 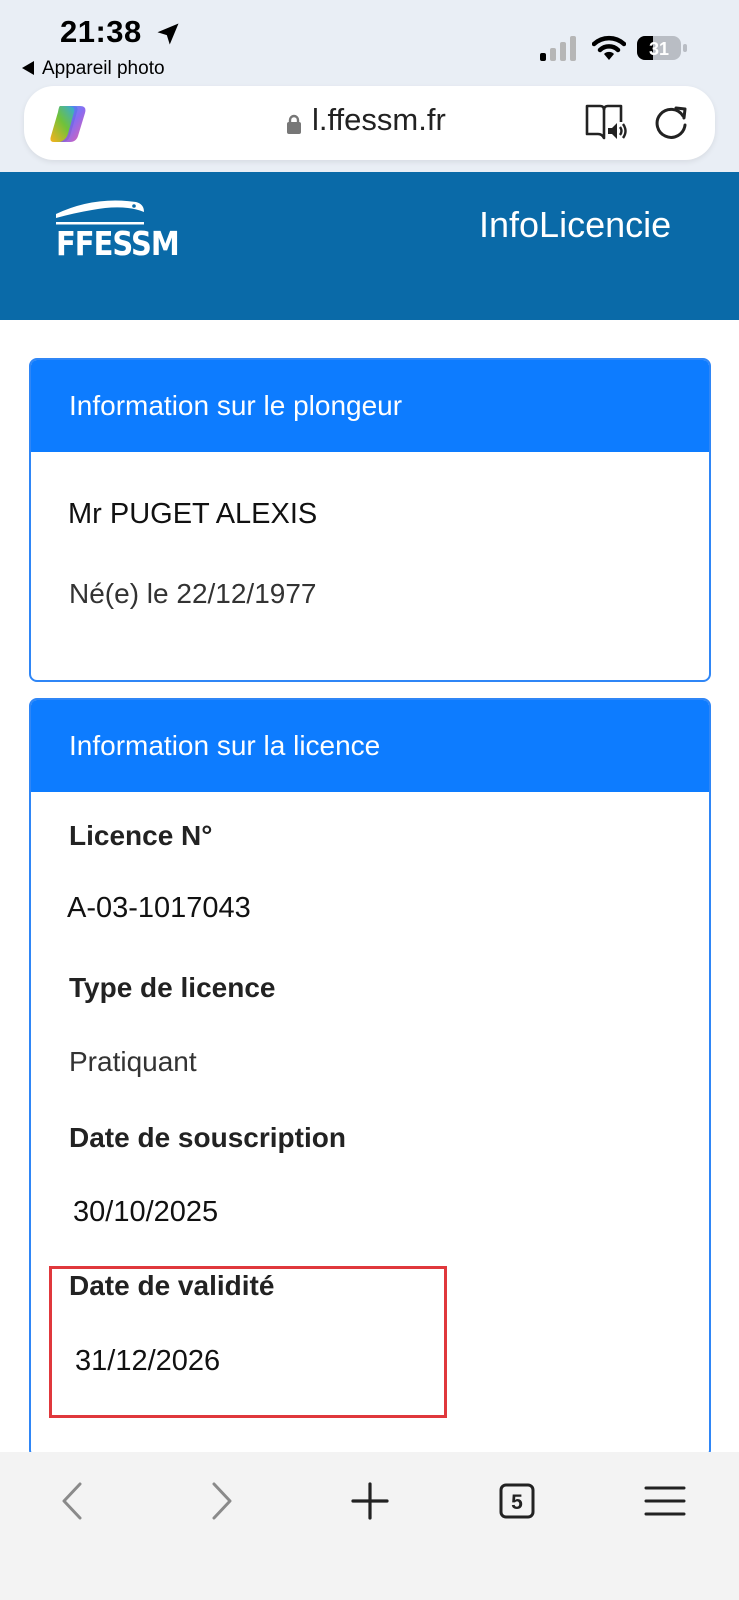 I want to click on battery-level: 31, so click(x=659, y=49).